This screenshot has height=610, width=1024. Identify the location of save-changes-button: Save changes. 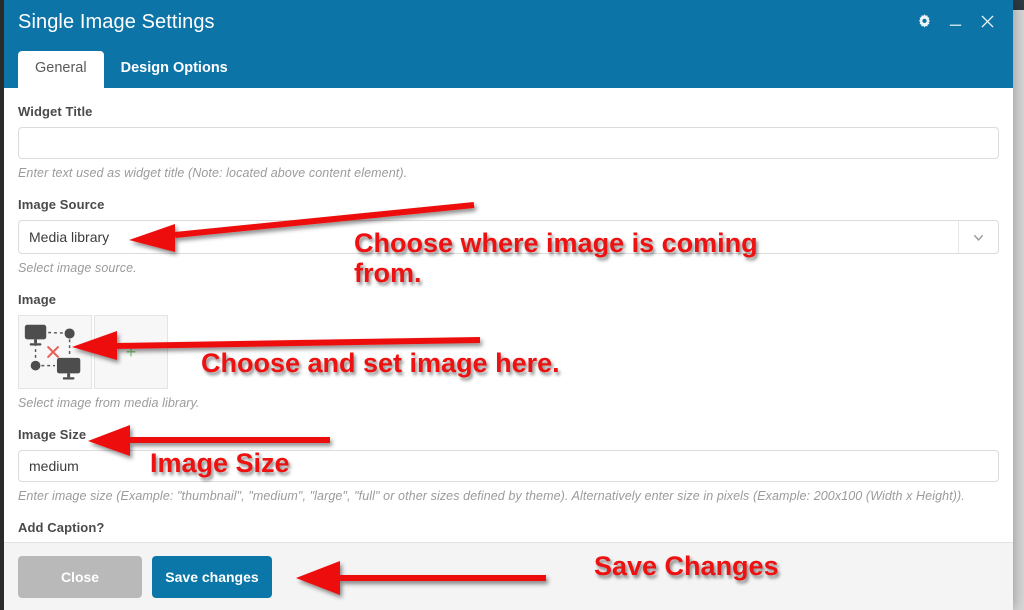
(212, 576).